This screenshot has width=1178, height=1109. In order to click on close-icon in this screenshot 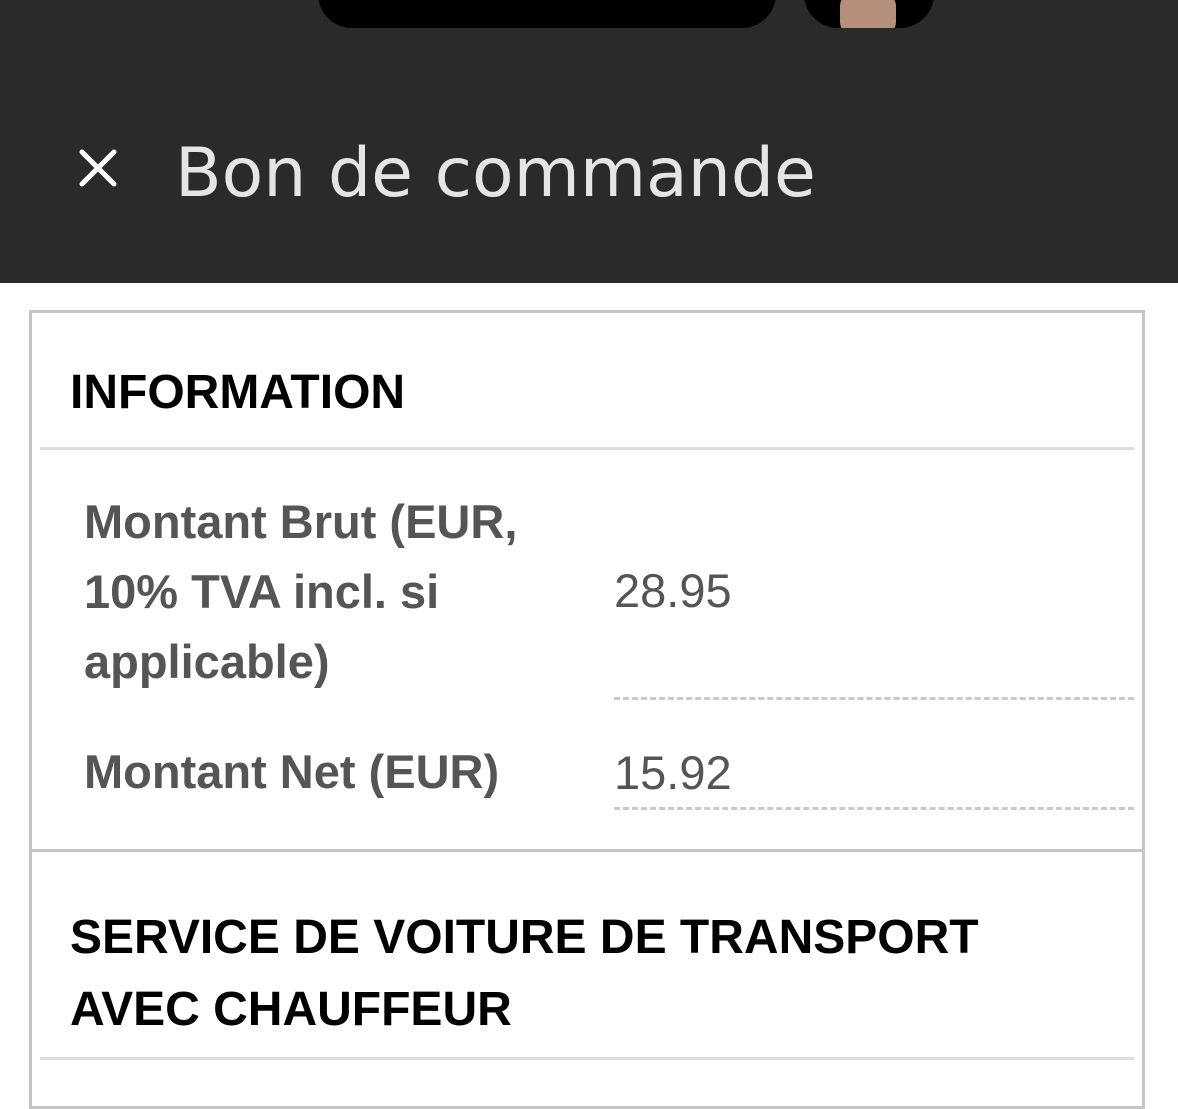, I will do `click(99, 165)`.